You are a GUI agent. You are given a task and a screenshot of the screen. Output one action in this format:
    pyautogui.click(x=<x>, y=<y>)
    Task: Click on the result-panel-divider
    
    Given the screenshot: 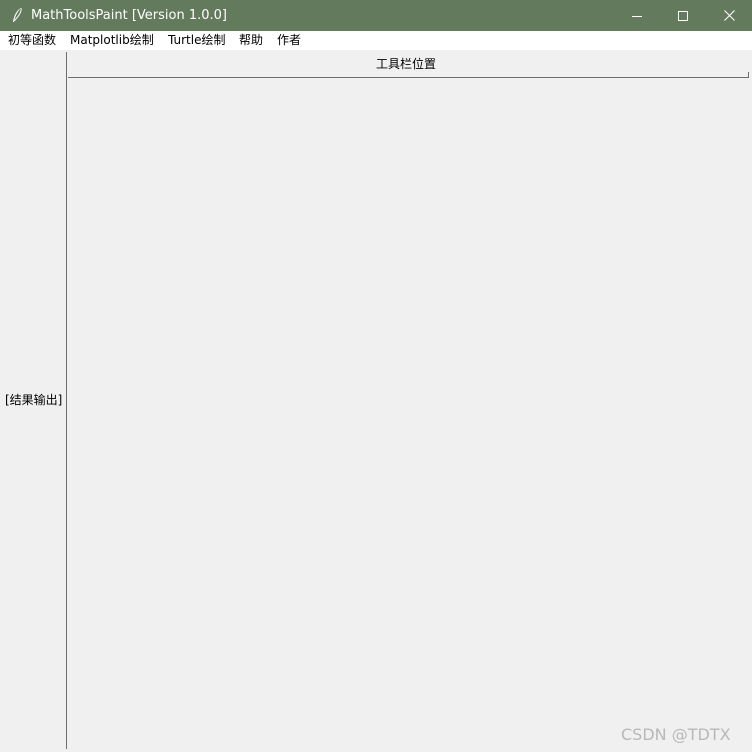 What is the action you would take?
    pyautogui.click(x=66, y=400)
    